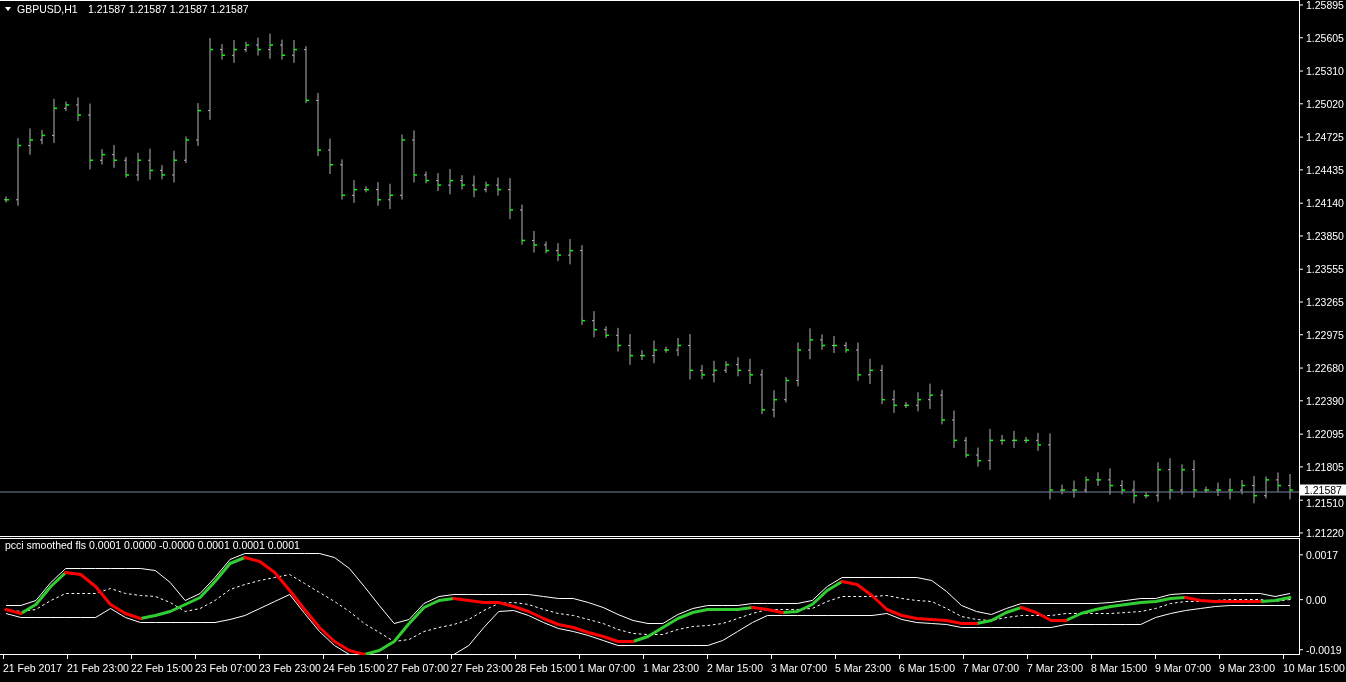 This screenshot has width=1346, height=682. What do you see at coordinates (8, 9) in the screenshot?
I see `dropdown-triangle-icon` at bounding box center [8, 9].